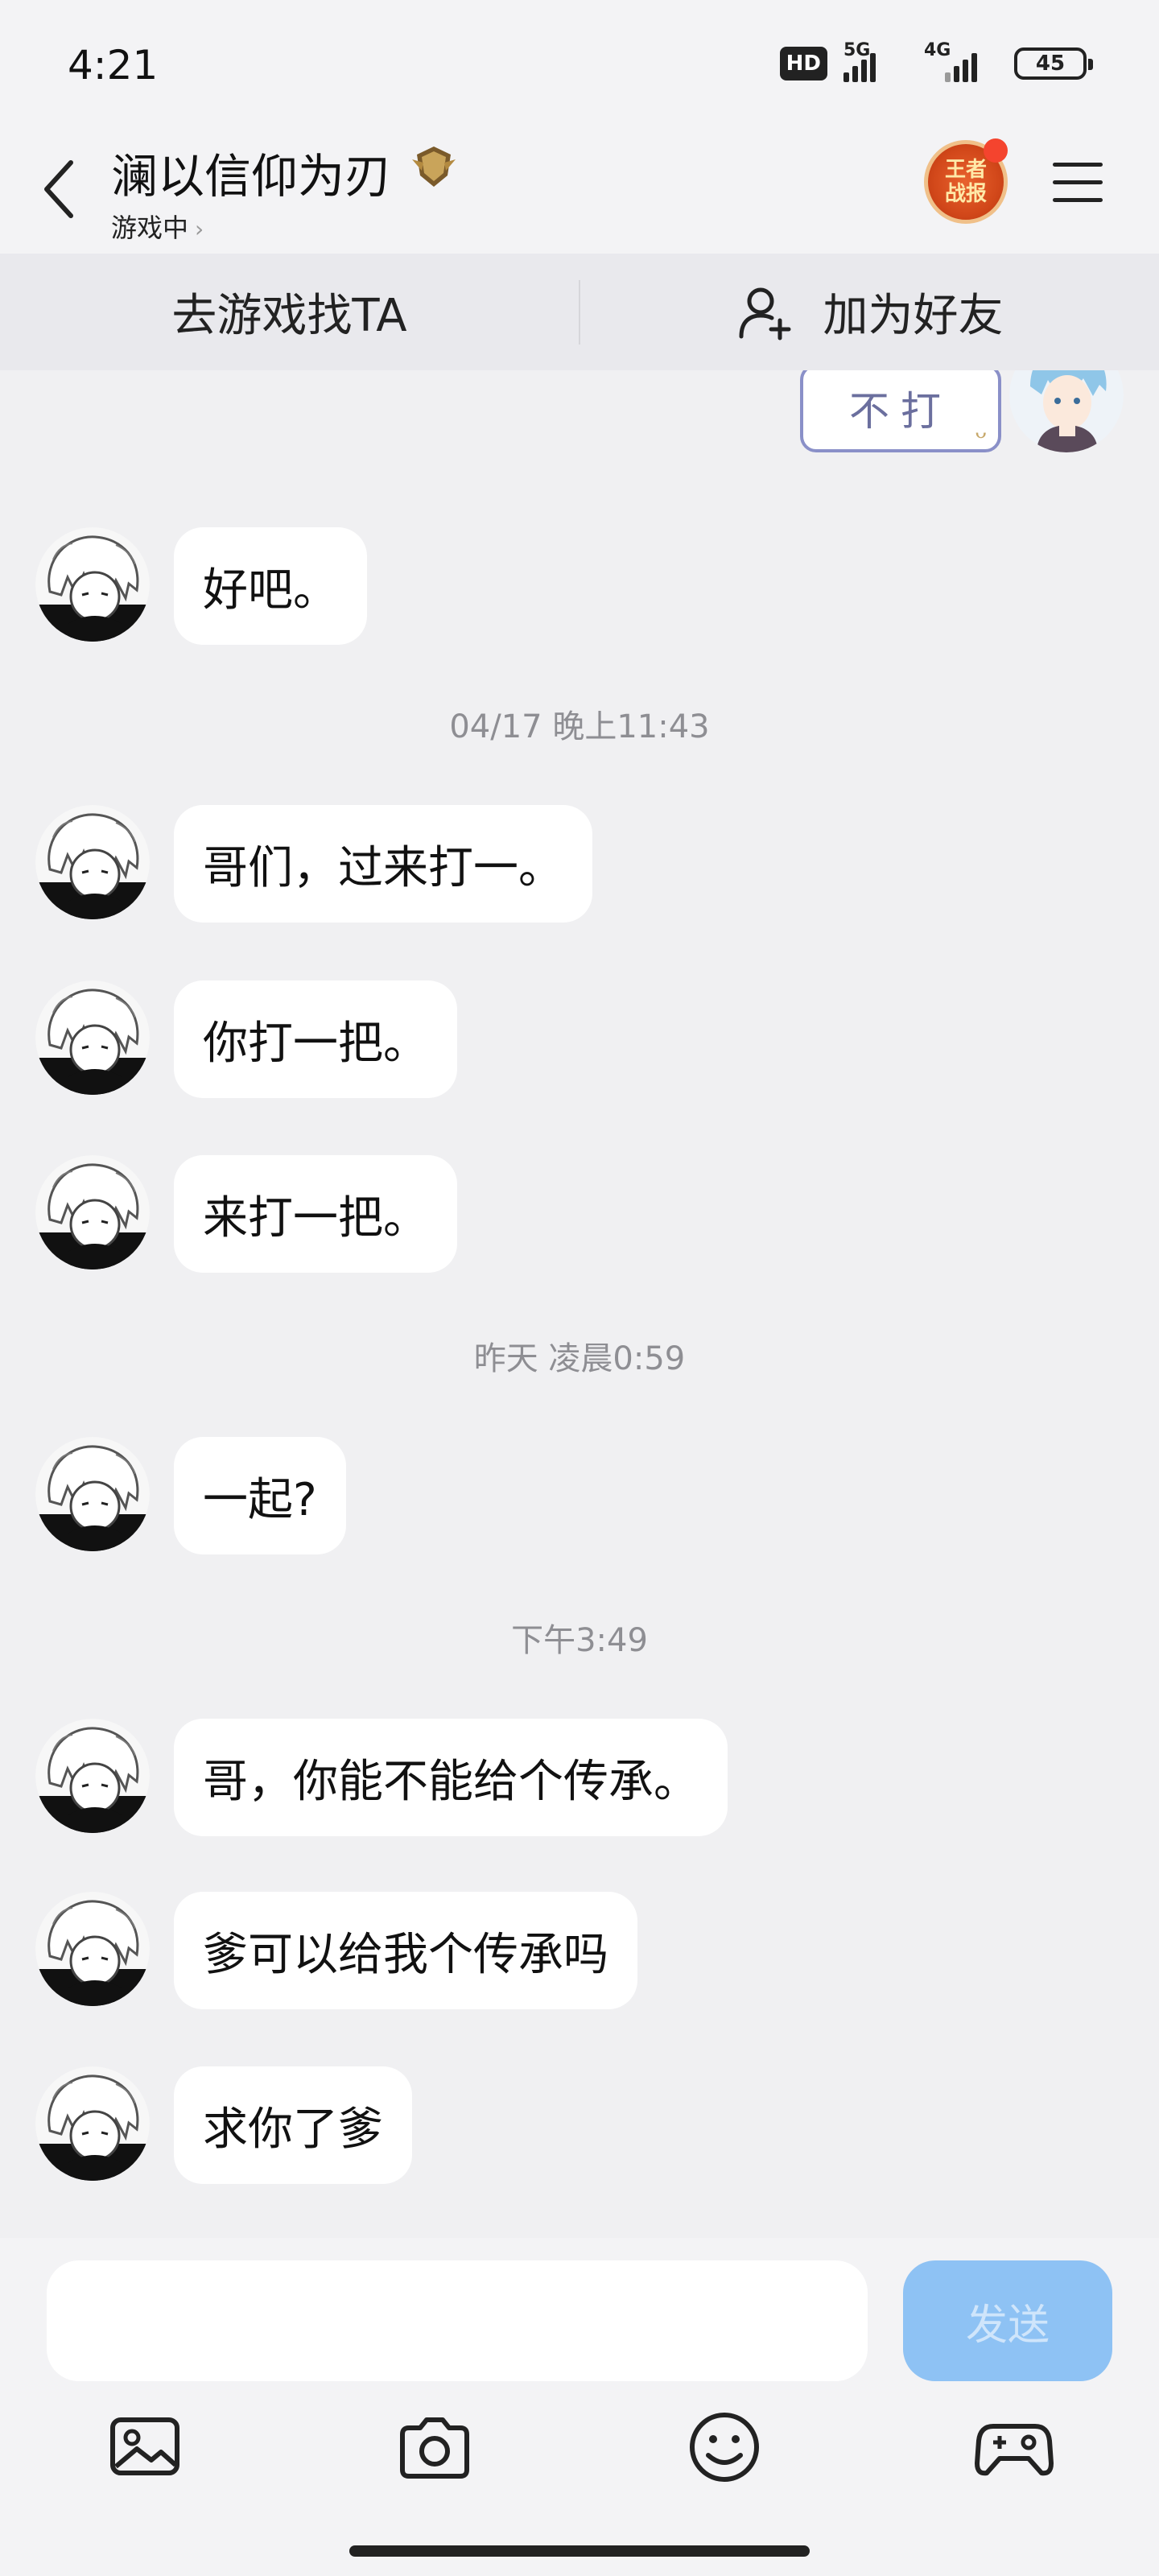 The width and height of the screenshot is (1159, 2576). Describe the element at coordinates (113, 65) in the screenshot. I see `status-time: 4:21` at that location.